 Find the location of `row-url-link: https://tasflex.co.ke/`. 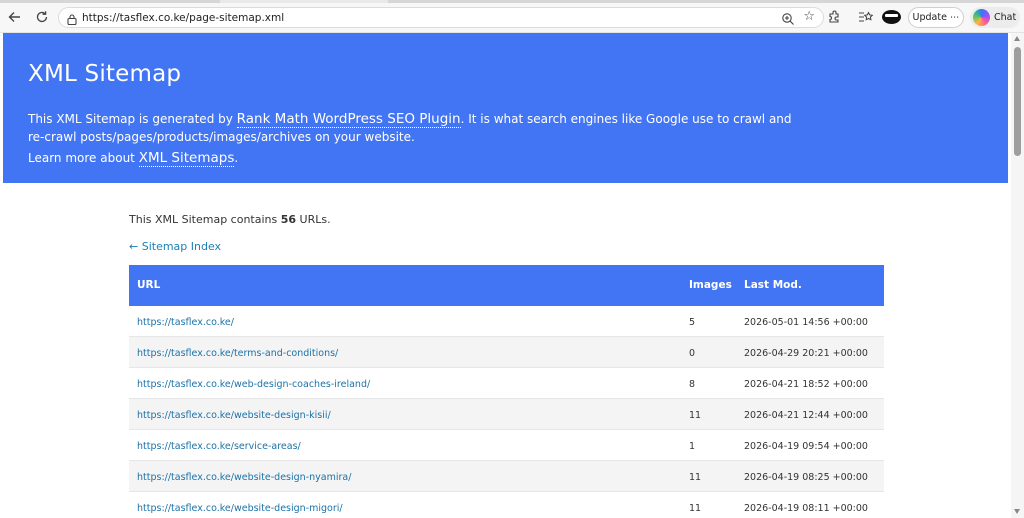

row-url-link: https://tasflex.co.ke/ is located at coordinates (185, 322).